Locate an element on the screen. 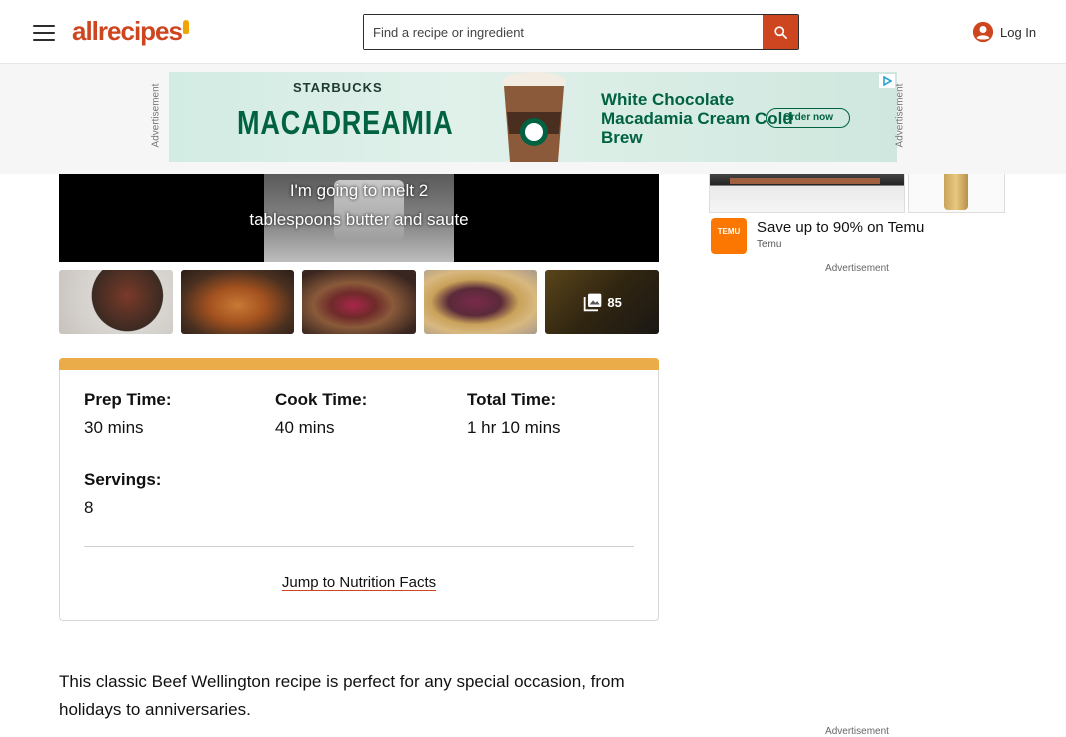 Image resolution: width=1066 pixels, height=737 pixels. cook-time: Cook Time: 40 mins is located at coordinates (365, 414).